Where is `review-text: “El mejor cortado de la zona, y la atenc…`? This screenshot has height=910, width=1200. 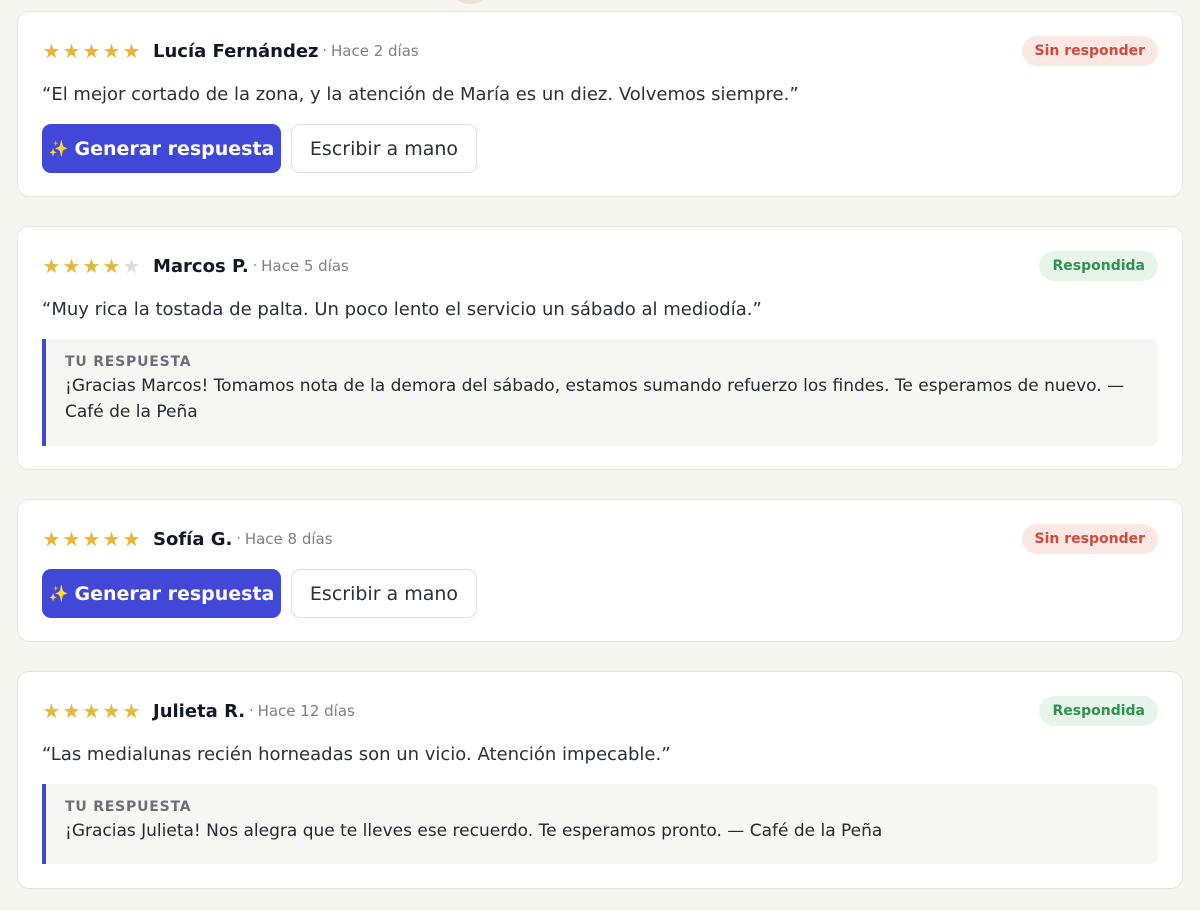 review-text: “El mejor cortado de la zona, y la atenc… is located at coordinates (420, 94).